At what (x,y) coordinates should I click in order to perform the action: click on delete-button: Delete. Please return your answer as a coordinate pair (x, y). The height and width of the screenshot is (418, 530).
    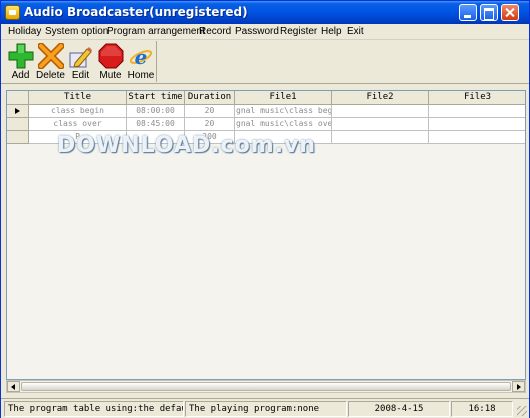
    Looking at the image, I should click on (50, 61).